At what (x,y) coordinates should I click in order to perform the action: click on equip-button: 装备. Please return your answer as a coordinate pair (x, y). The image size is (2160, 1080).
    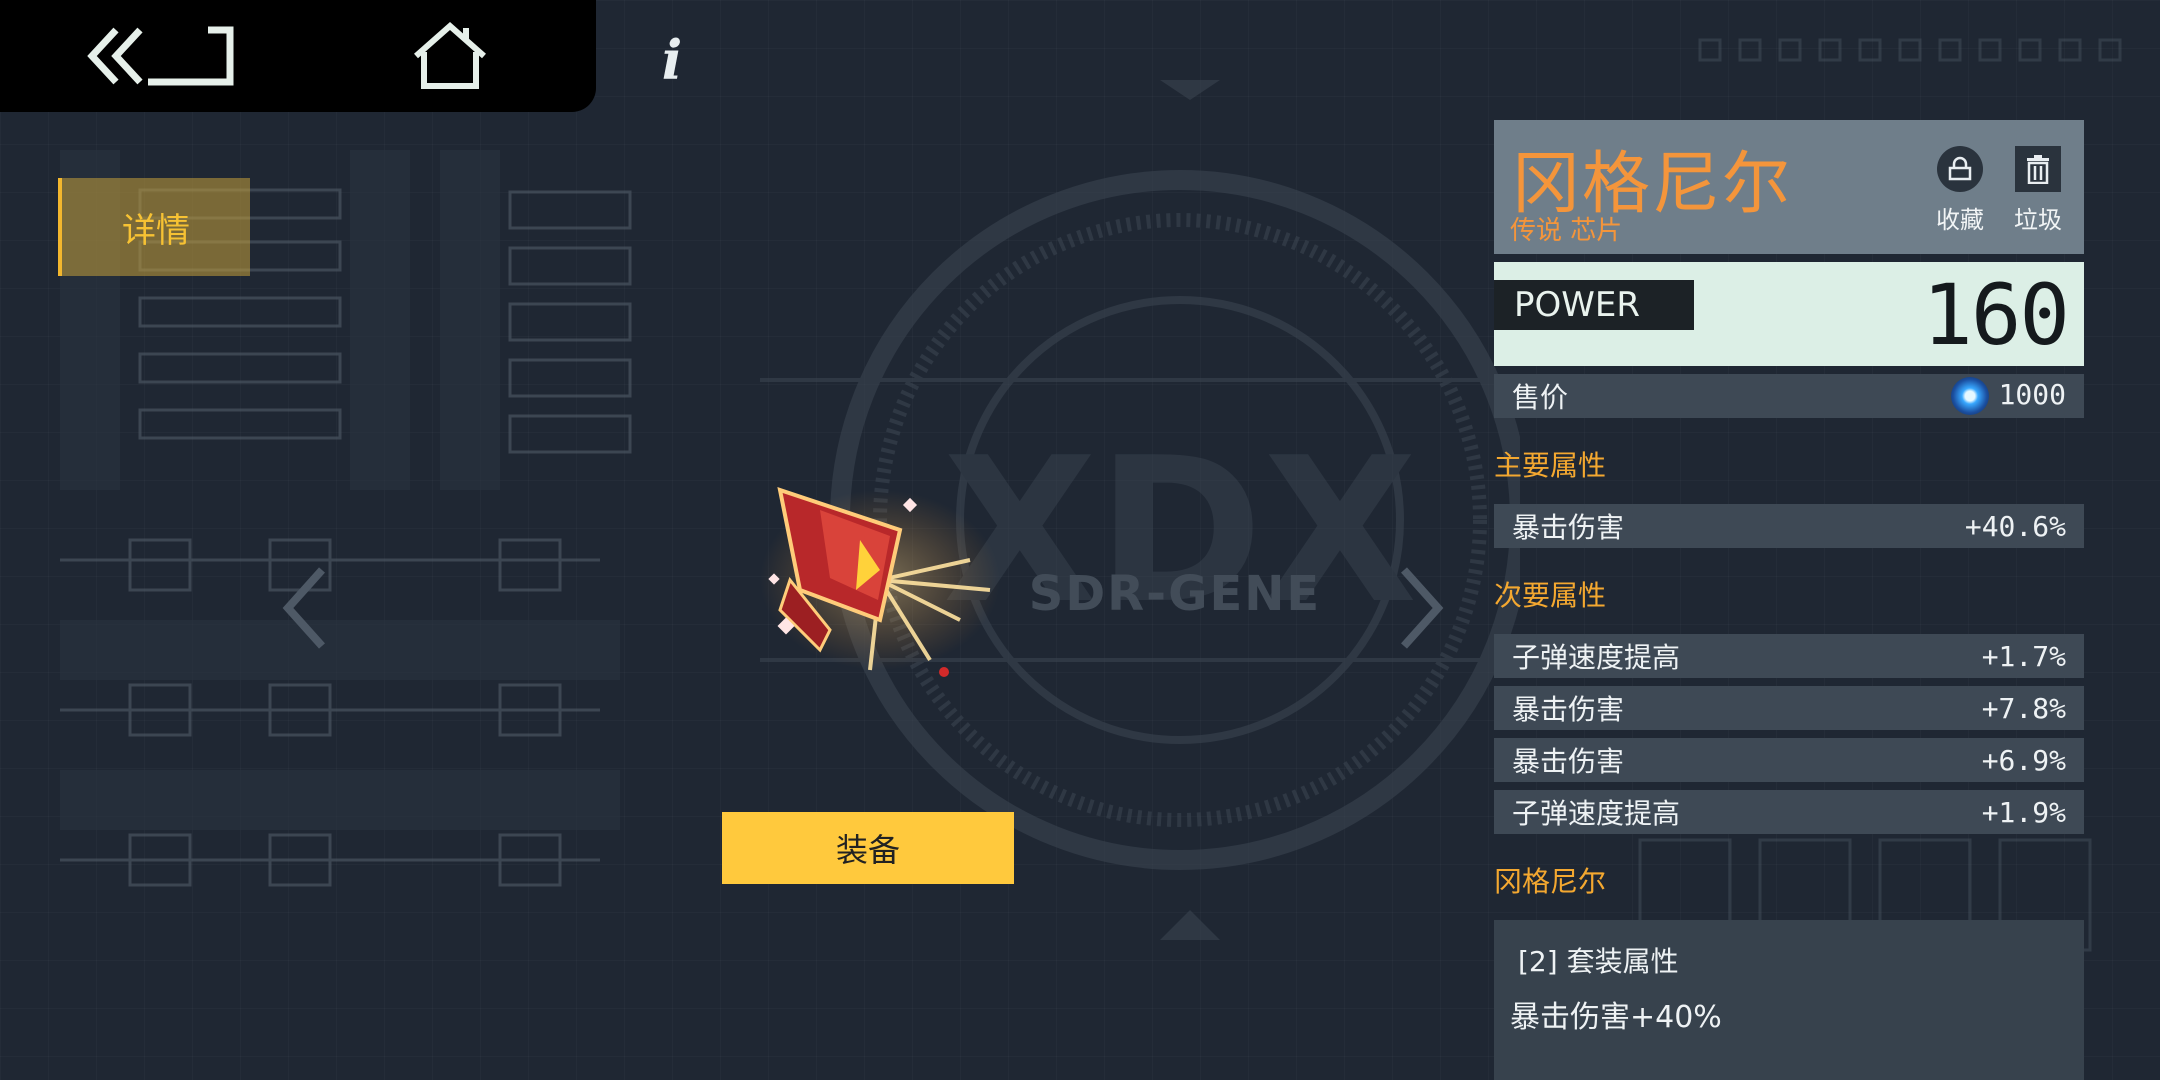
    Looking at the image, I should click on (868, 848).